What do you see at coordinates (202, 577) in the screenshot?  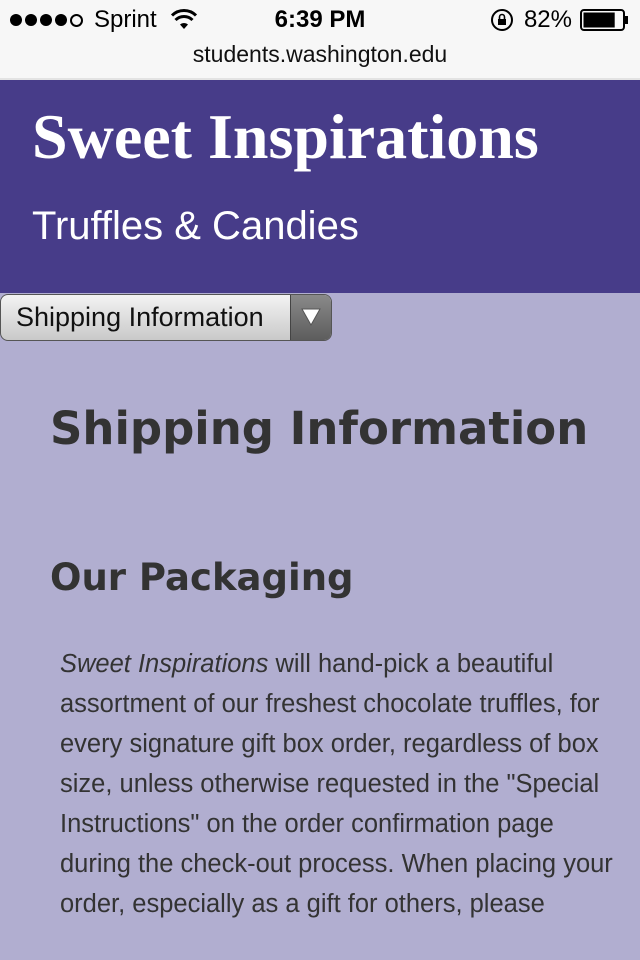 I see `section-heading: Our Packaging` at bounding box center [202, 577].